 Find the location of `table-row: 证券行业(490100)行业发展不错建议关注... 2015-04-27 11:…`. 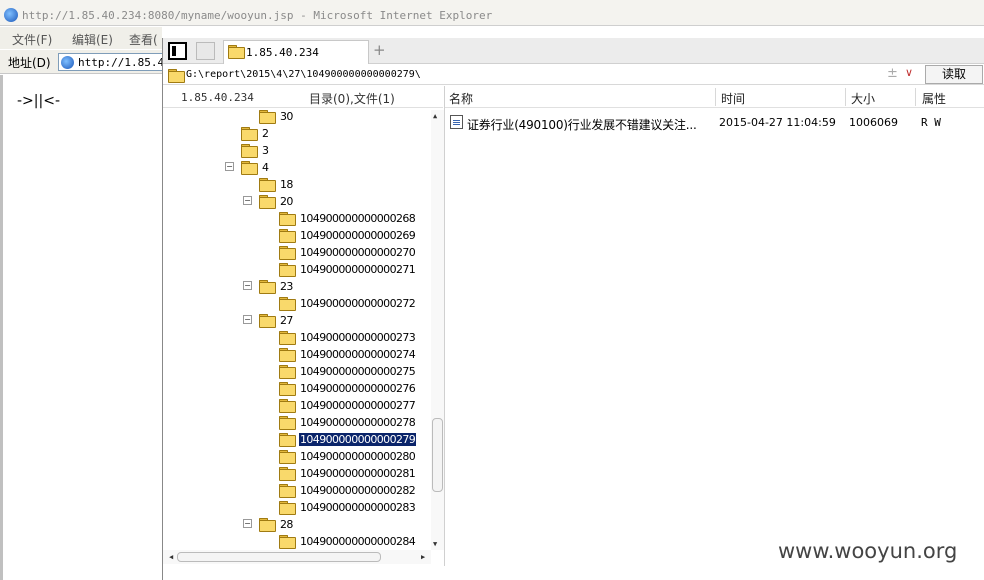

table-row: 证券行业(490100)行业发展不错建议关注... 2015-04-27 11:… is located at coordinates (714, 123).